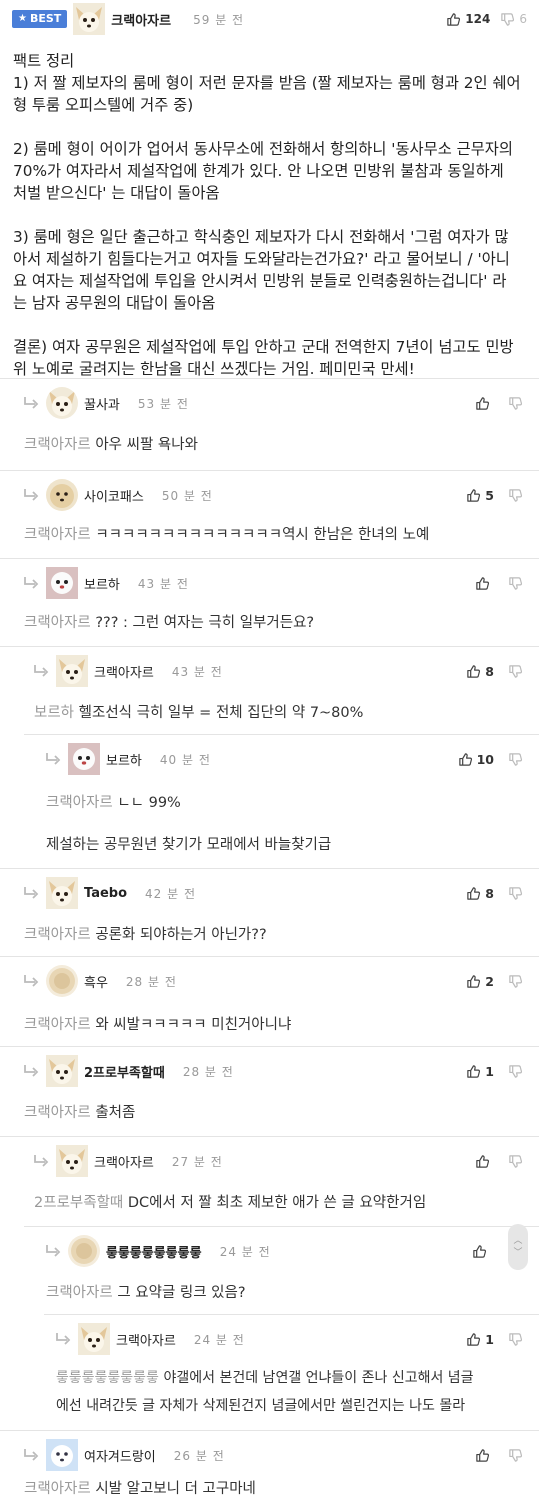  What do you see at coordinates (105, 893) in the screenshot?
I see `comment-author: Taebo` at bounding box center [105, 893].